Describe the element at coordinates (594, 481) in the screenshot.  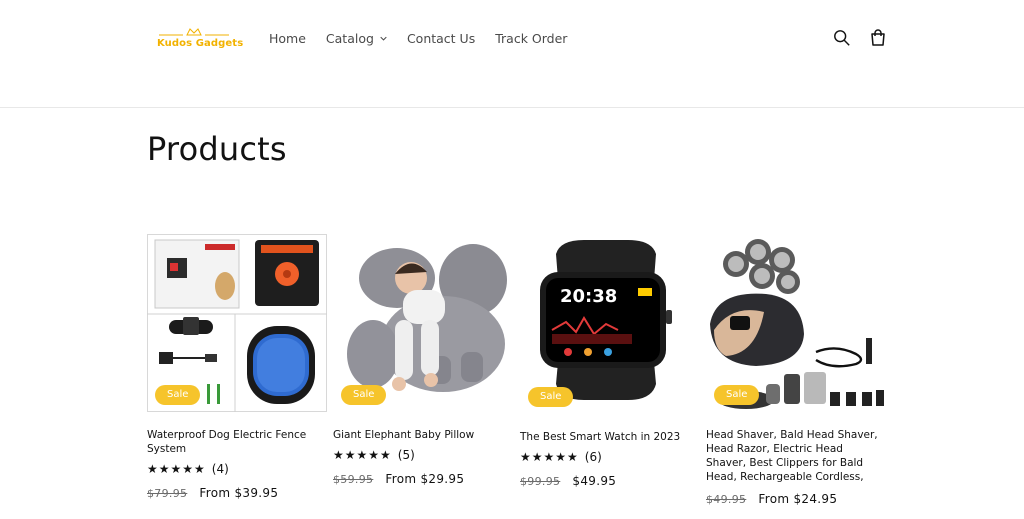
I see `sale-price: $49.95` at that location.